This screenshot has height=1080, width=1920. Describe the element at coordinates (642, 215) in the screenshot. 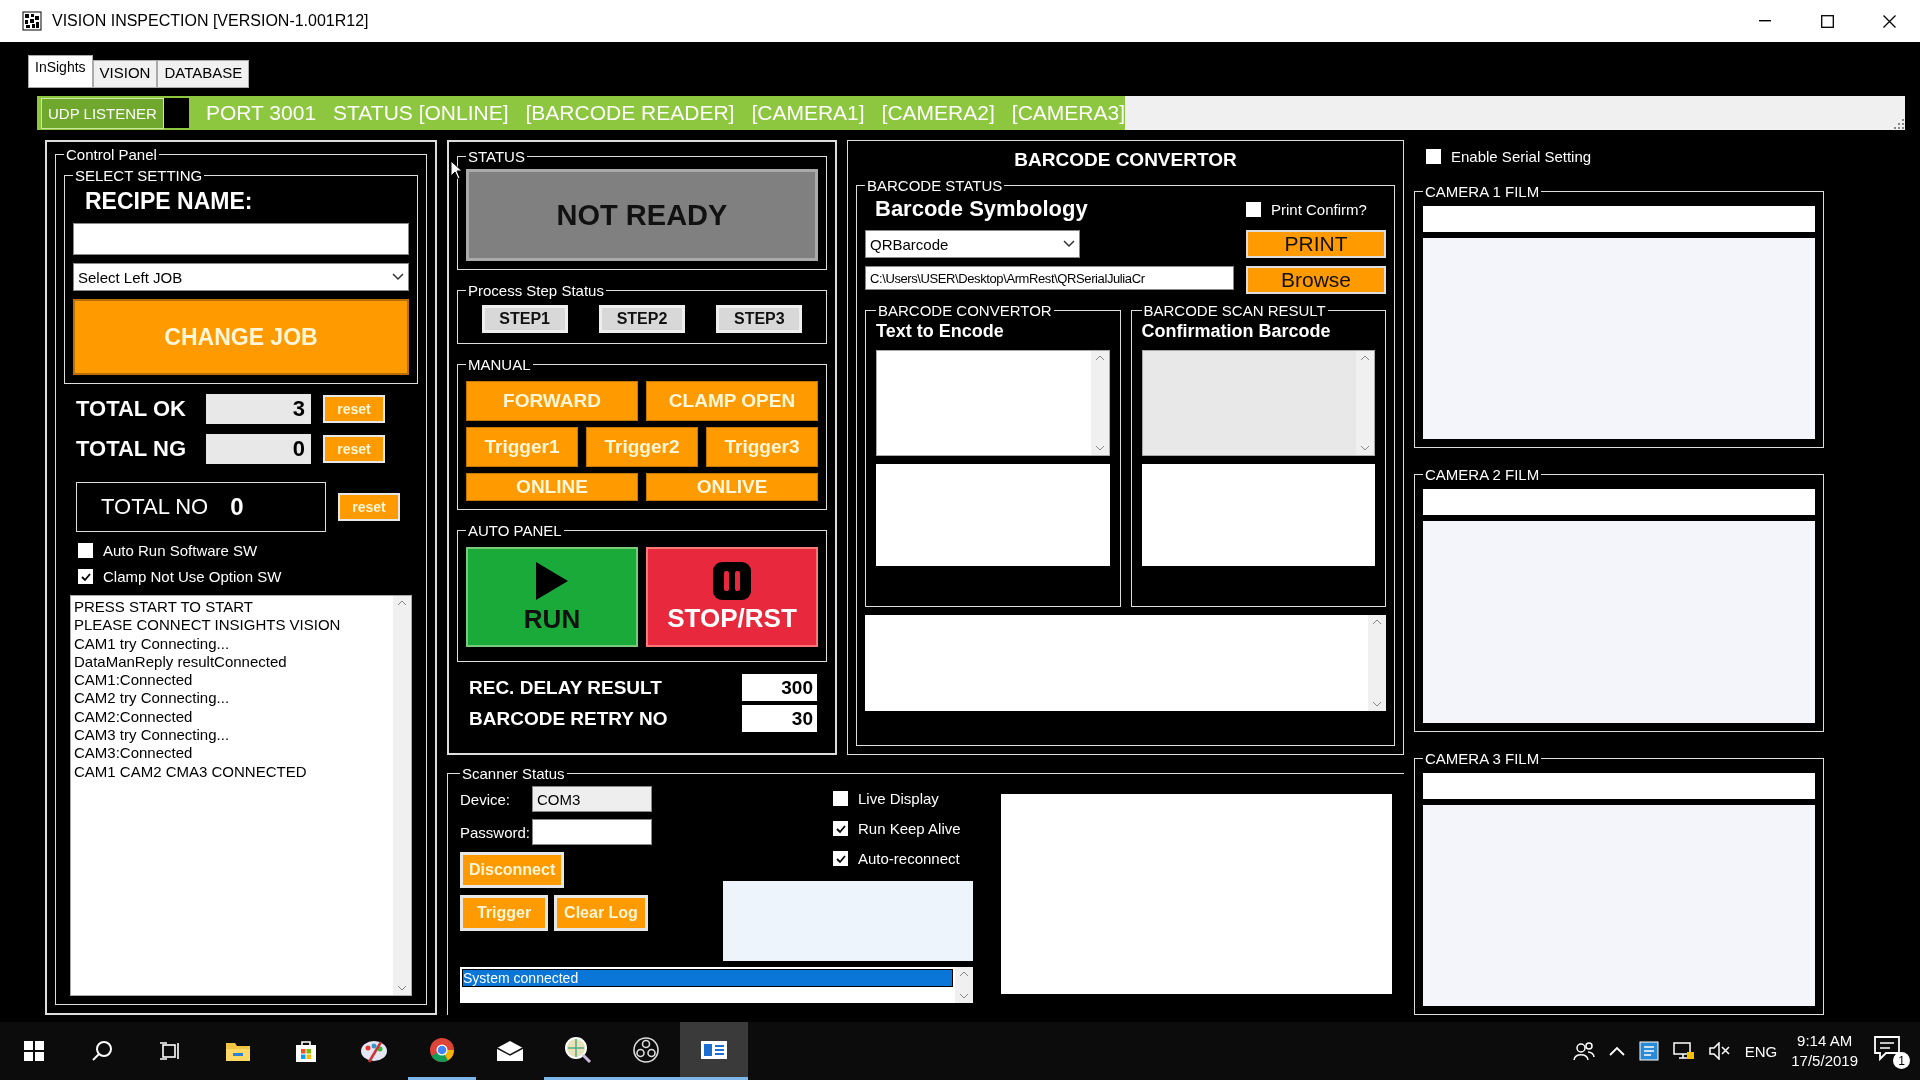

I see `status-indicator: NOT READY` at that location.